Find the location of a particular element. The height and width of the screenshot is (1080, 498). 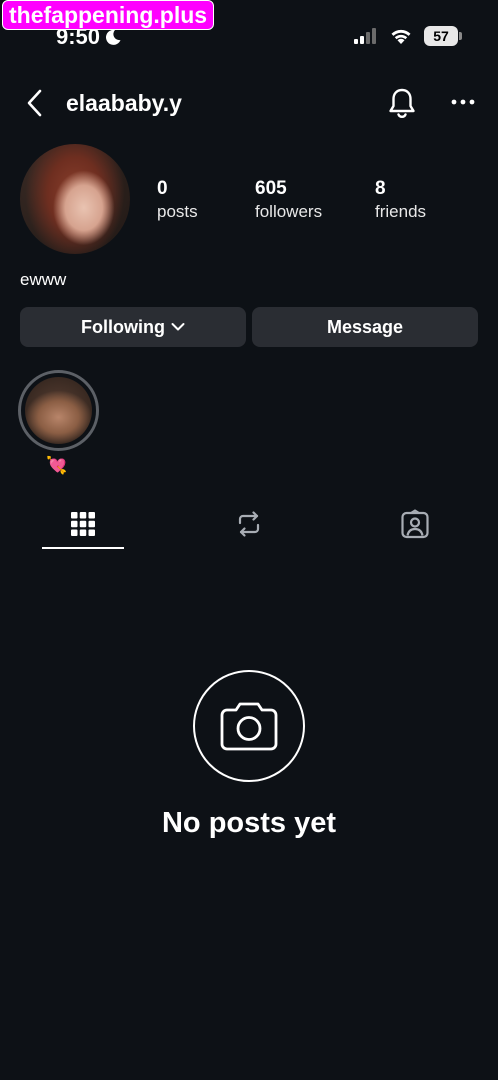

bell-icon is located at coordinates (402, 103).